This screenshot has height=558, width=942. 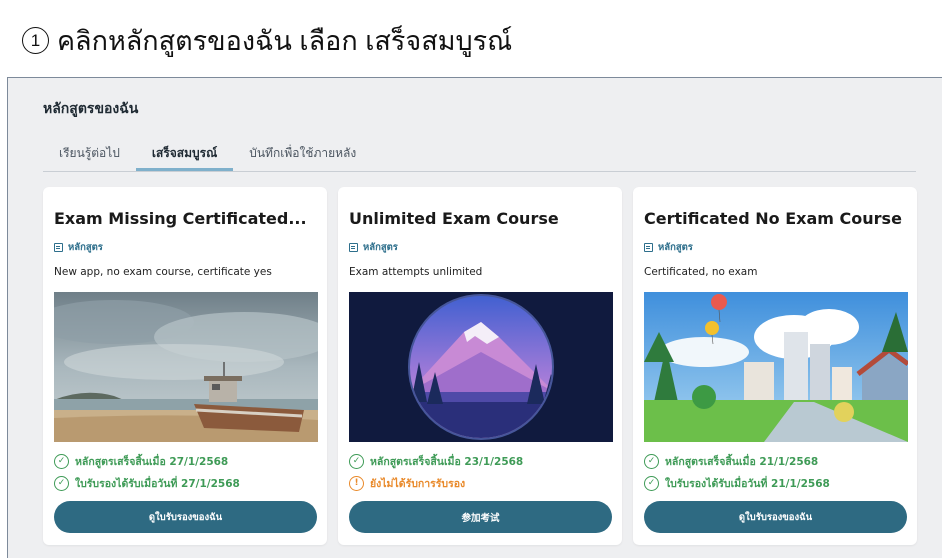 I want to click on course-description: New app, no exam course, certificate yes, so click(x=163, y=272).